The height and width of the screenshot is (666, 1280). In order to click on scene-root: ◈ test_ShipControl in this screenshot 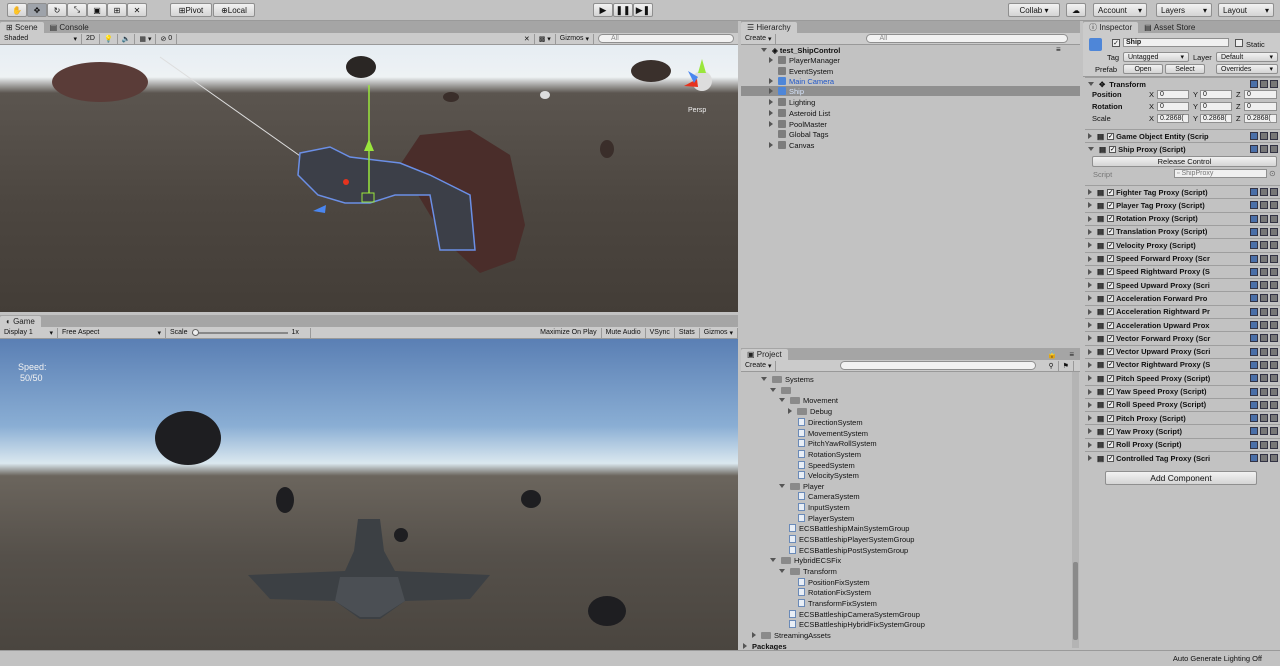, I will do `click(800, 50)`.